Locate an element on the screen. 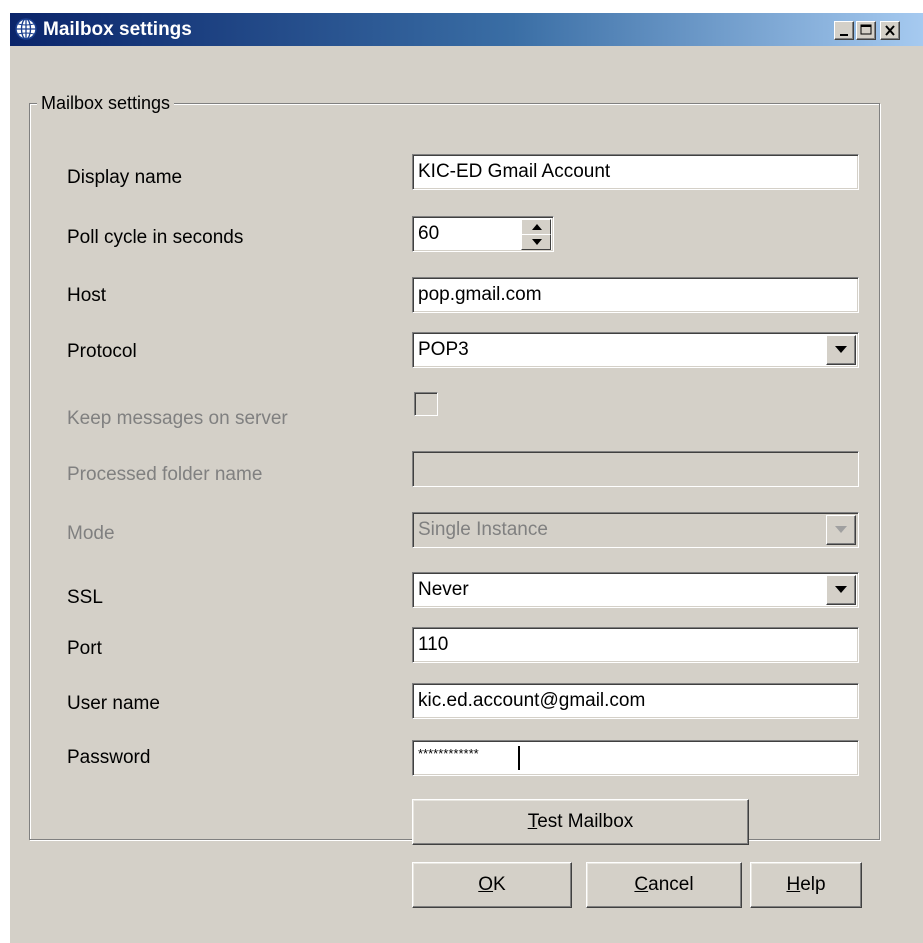 Image resolution: width=923 pixels, height=943 pixels. mode-dropdown-button is located at coordinates (841, 530).